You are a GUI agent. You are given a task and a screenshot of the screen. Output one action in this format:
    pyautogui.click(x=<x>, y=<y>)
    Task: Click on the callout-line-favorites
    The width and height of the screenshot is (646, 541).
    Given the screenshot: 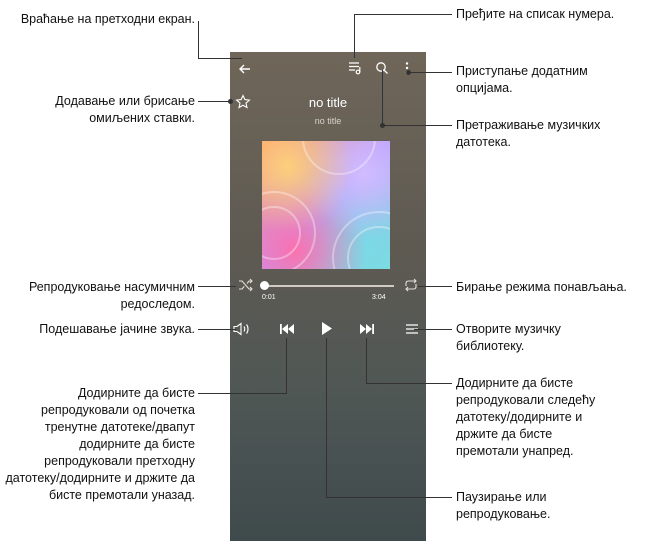 What is the action you would take?
    pyautogui.click(x=214, y=101)
    